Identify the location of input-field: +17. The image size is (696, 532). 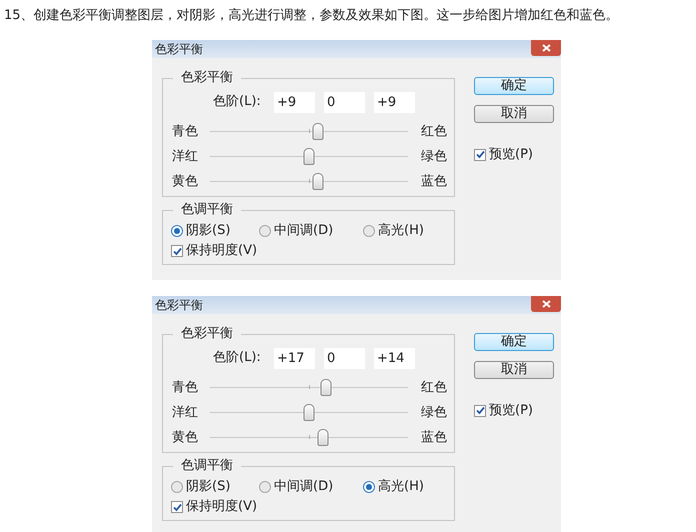
(294, 358).